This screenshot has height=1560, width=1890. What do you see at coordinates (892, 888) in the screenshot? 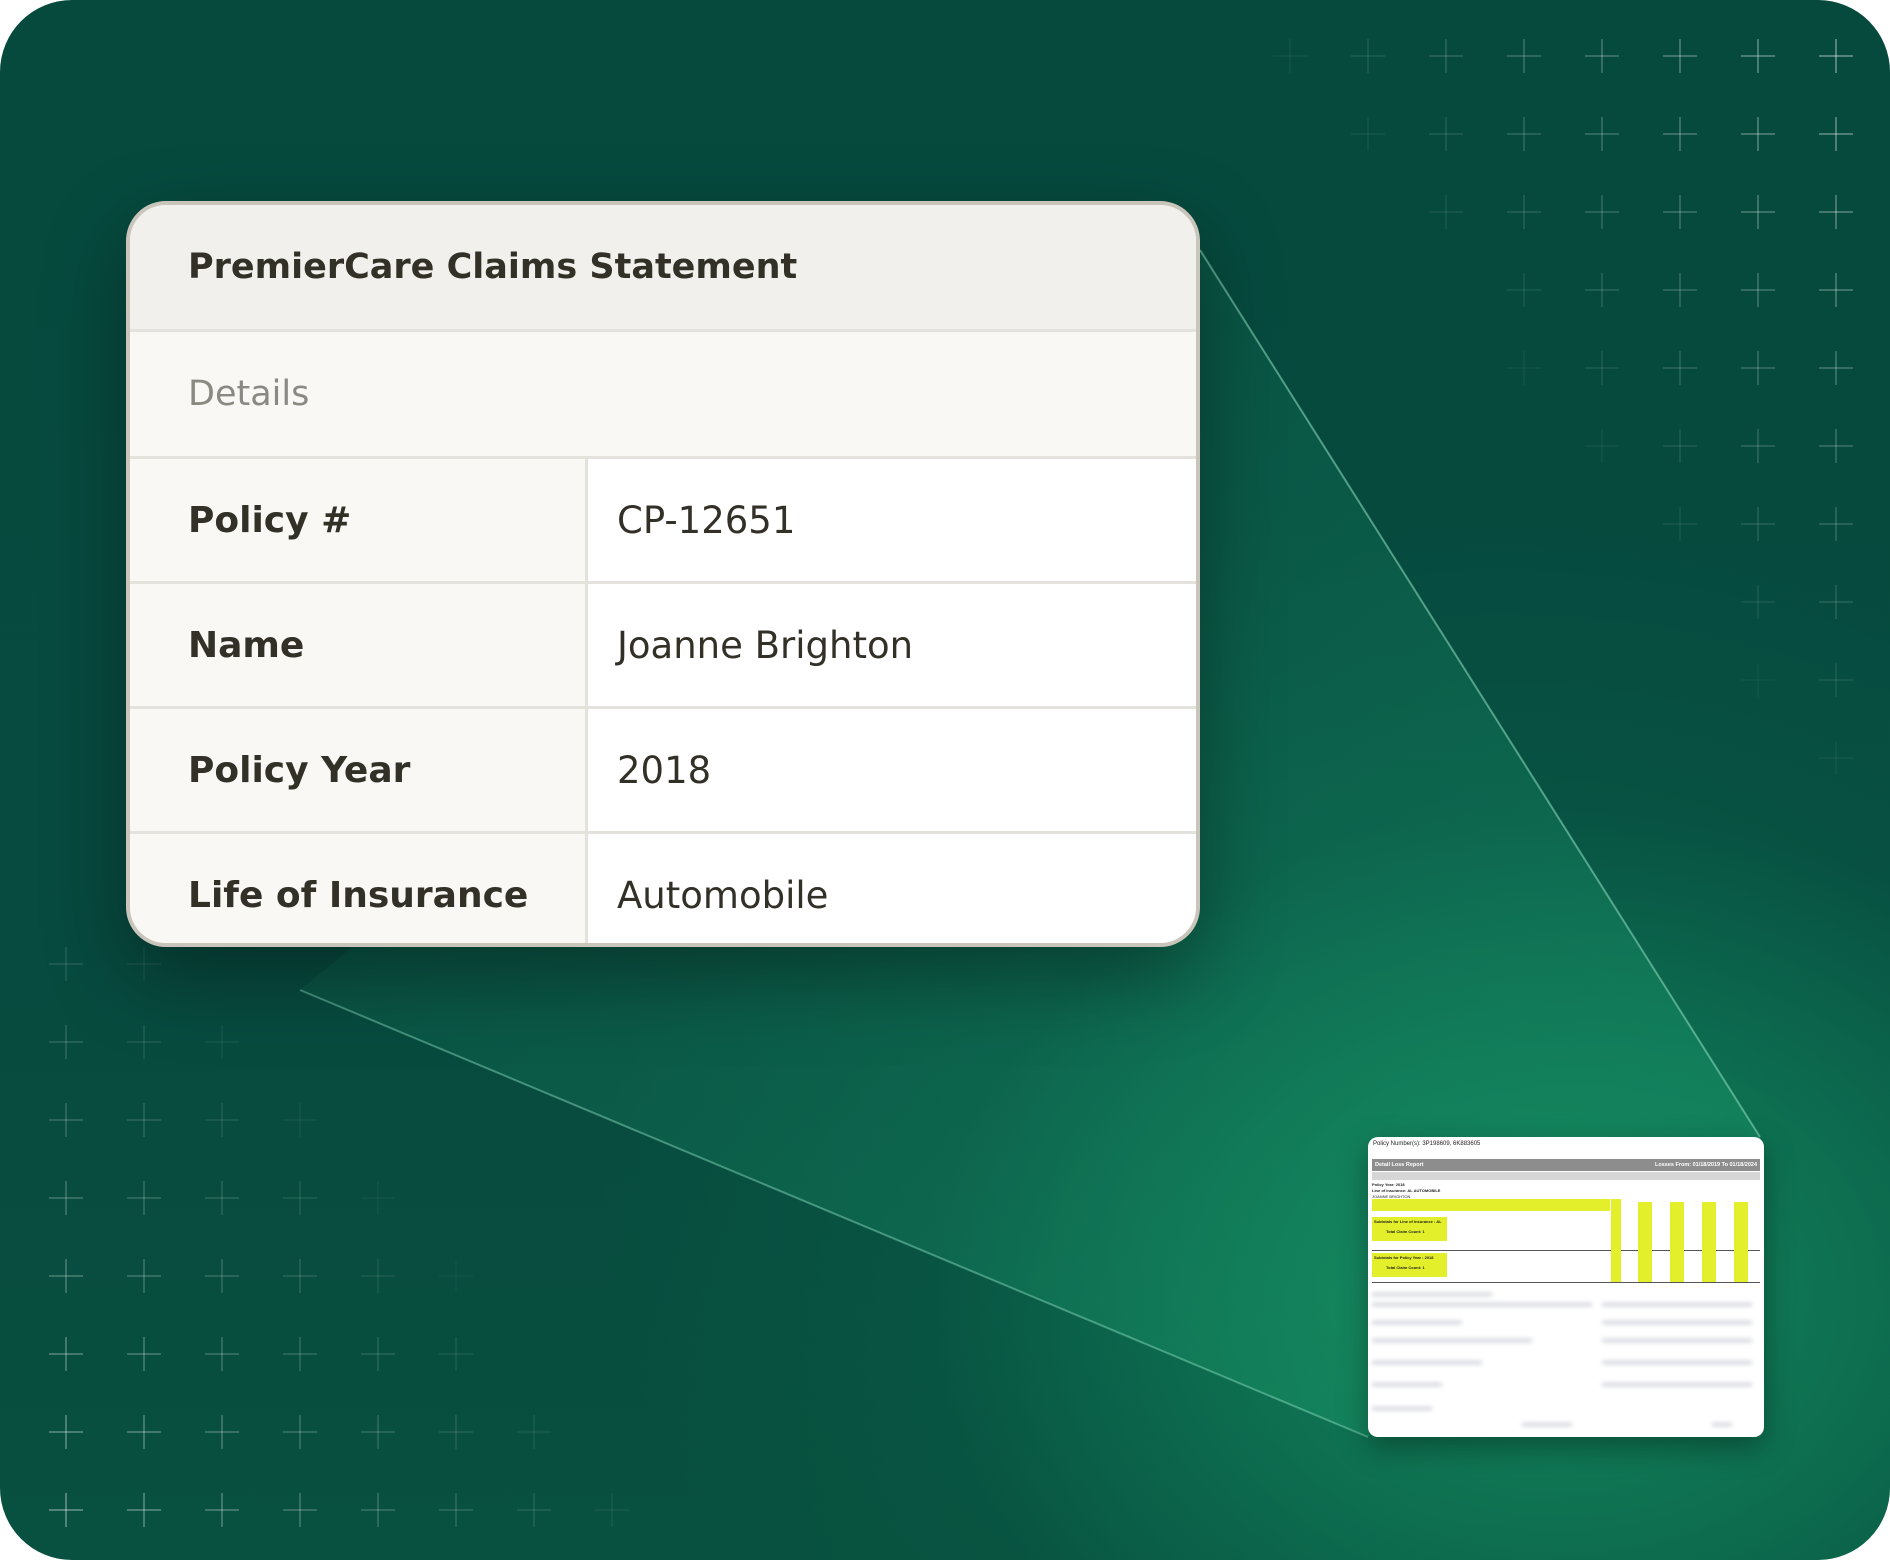
I see `detail-value: Automobile` at bounding box center [892, 888].